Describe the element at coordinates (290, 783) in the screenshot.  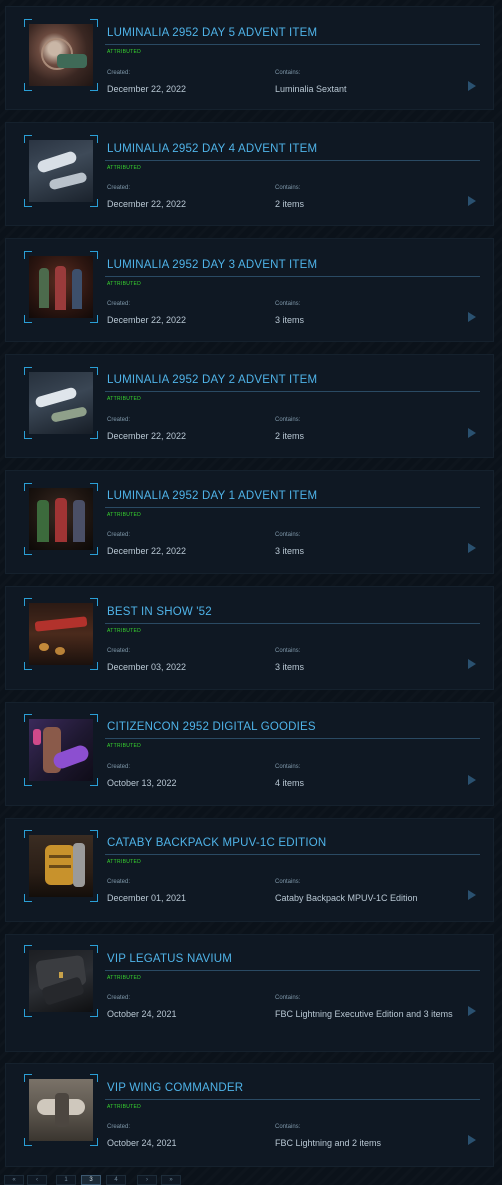
I see `contains-value: 4 items` at that location.